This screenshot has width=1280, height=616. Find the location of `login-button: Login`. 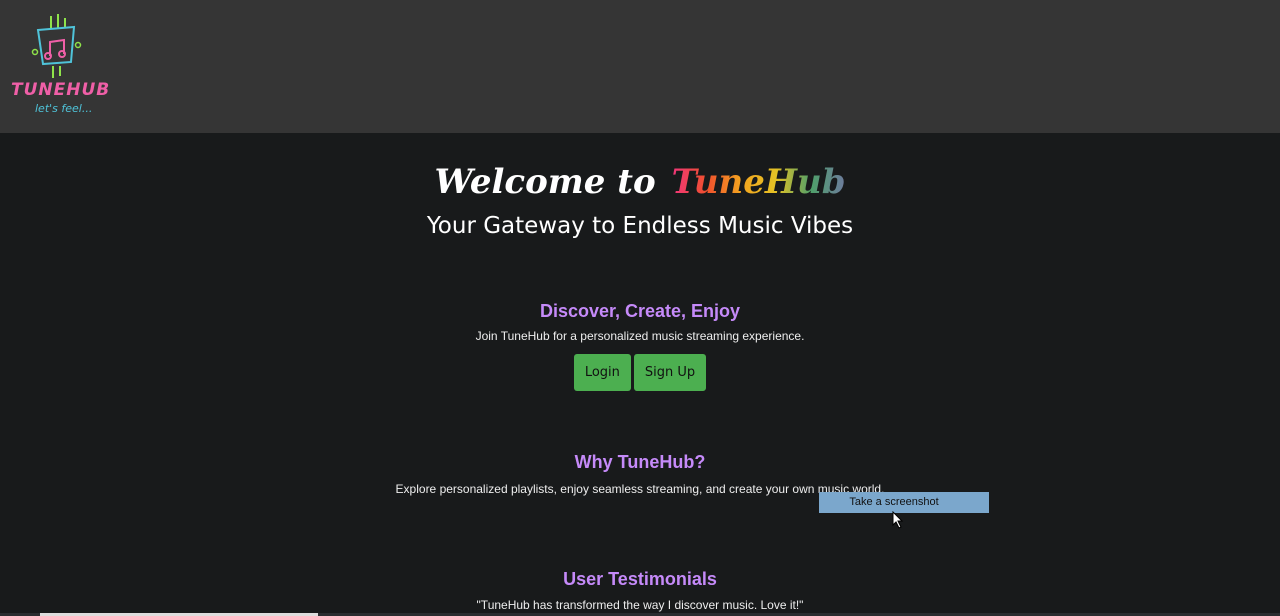

login-button: Login is located at coordinates (602, 372).